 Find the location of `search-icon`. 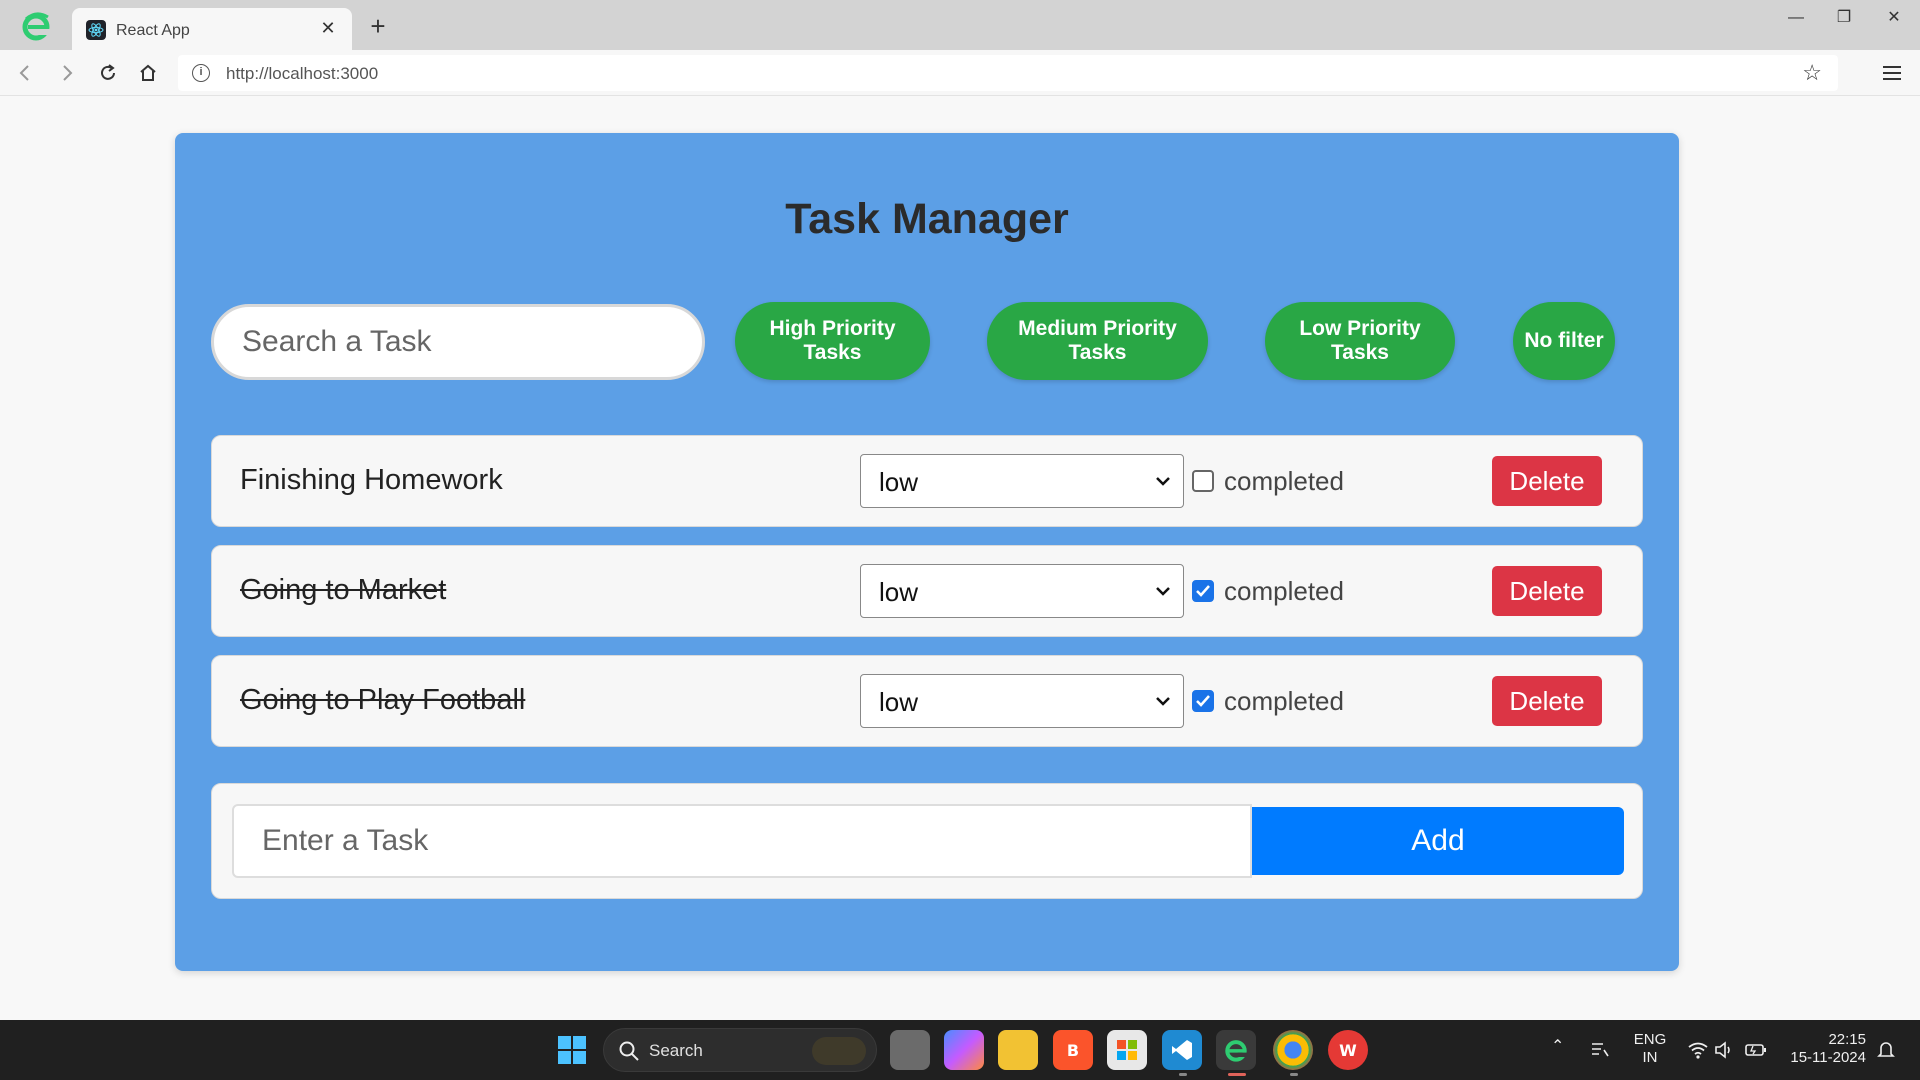

search-icon is located at coordinates (629, 1051).